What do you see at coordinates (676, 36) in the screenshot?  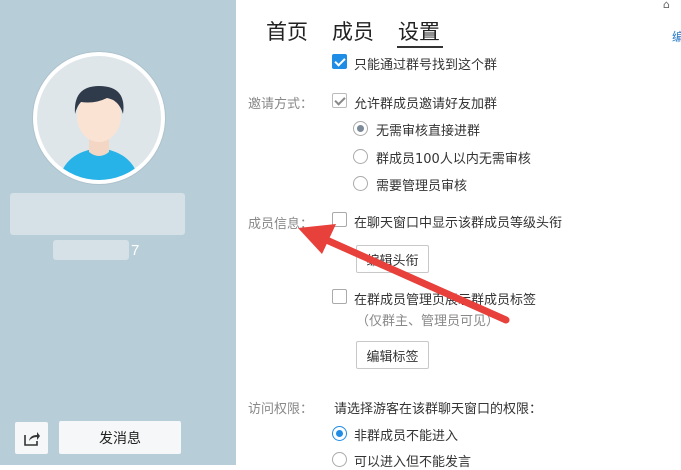 I see `edit-link: 编` at bounding box center [676, 36].